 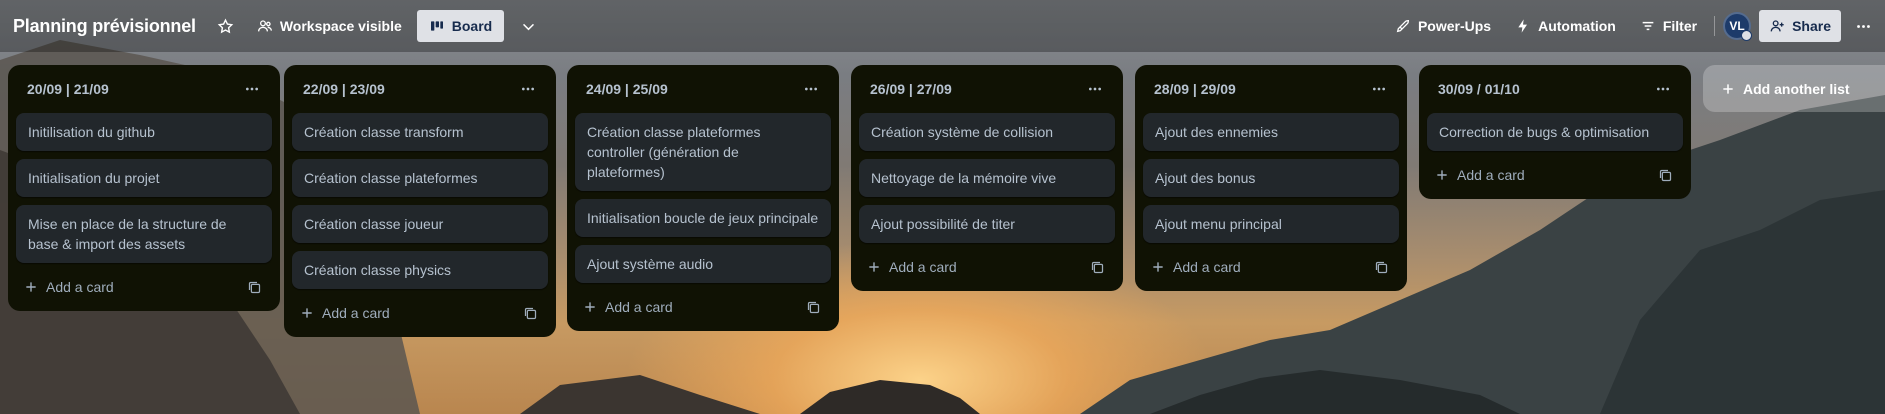 What do you see at coordinates (472, 26) in the screenshot?
I see `board-view-label: Board` at bounding box center [472, 26].